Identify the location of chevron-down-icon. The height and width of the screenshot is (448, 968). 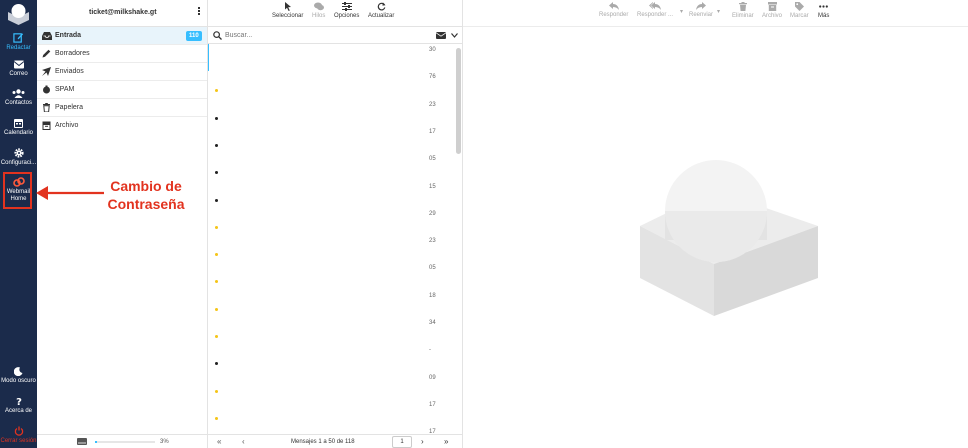
(454, 35).